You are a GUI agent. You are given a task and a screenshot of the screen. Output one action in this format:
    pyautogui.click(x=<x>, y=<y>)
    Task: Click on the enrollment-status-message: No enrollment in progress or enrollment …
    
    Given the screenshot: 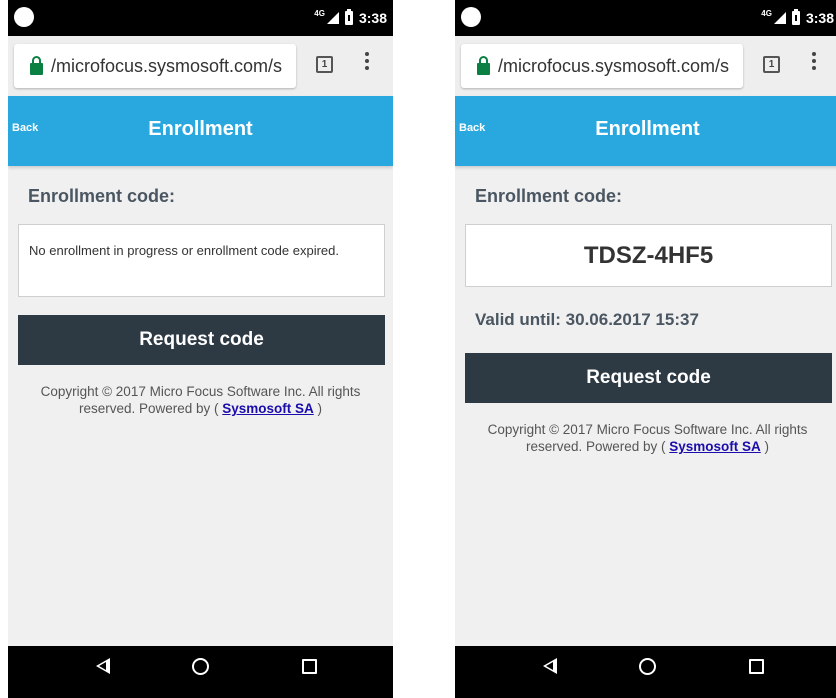 What is the action you would take?
    pyautogui.click(x=201, y=260)
    